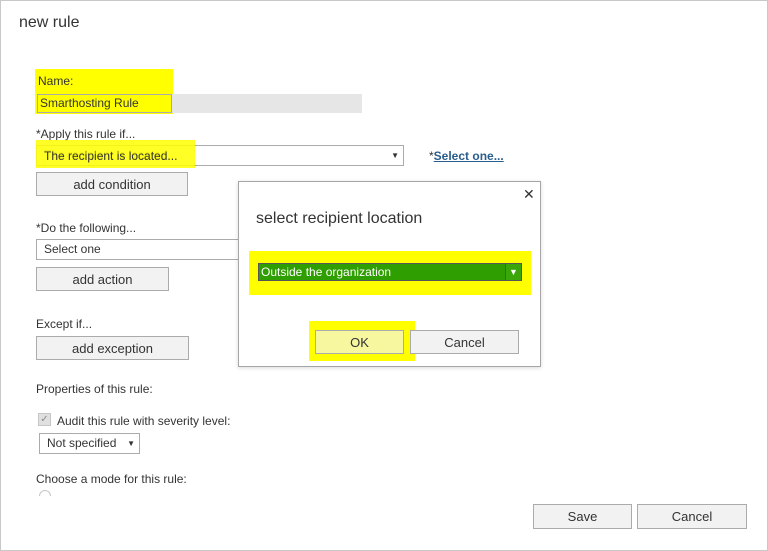 The height and width of the screenshot is (551, 768). Describe the element at coordinates (82, 443) in the screenshot. I see `severity-selected-value: Not specified` at that location.